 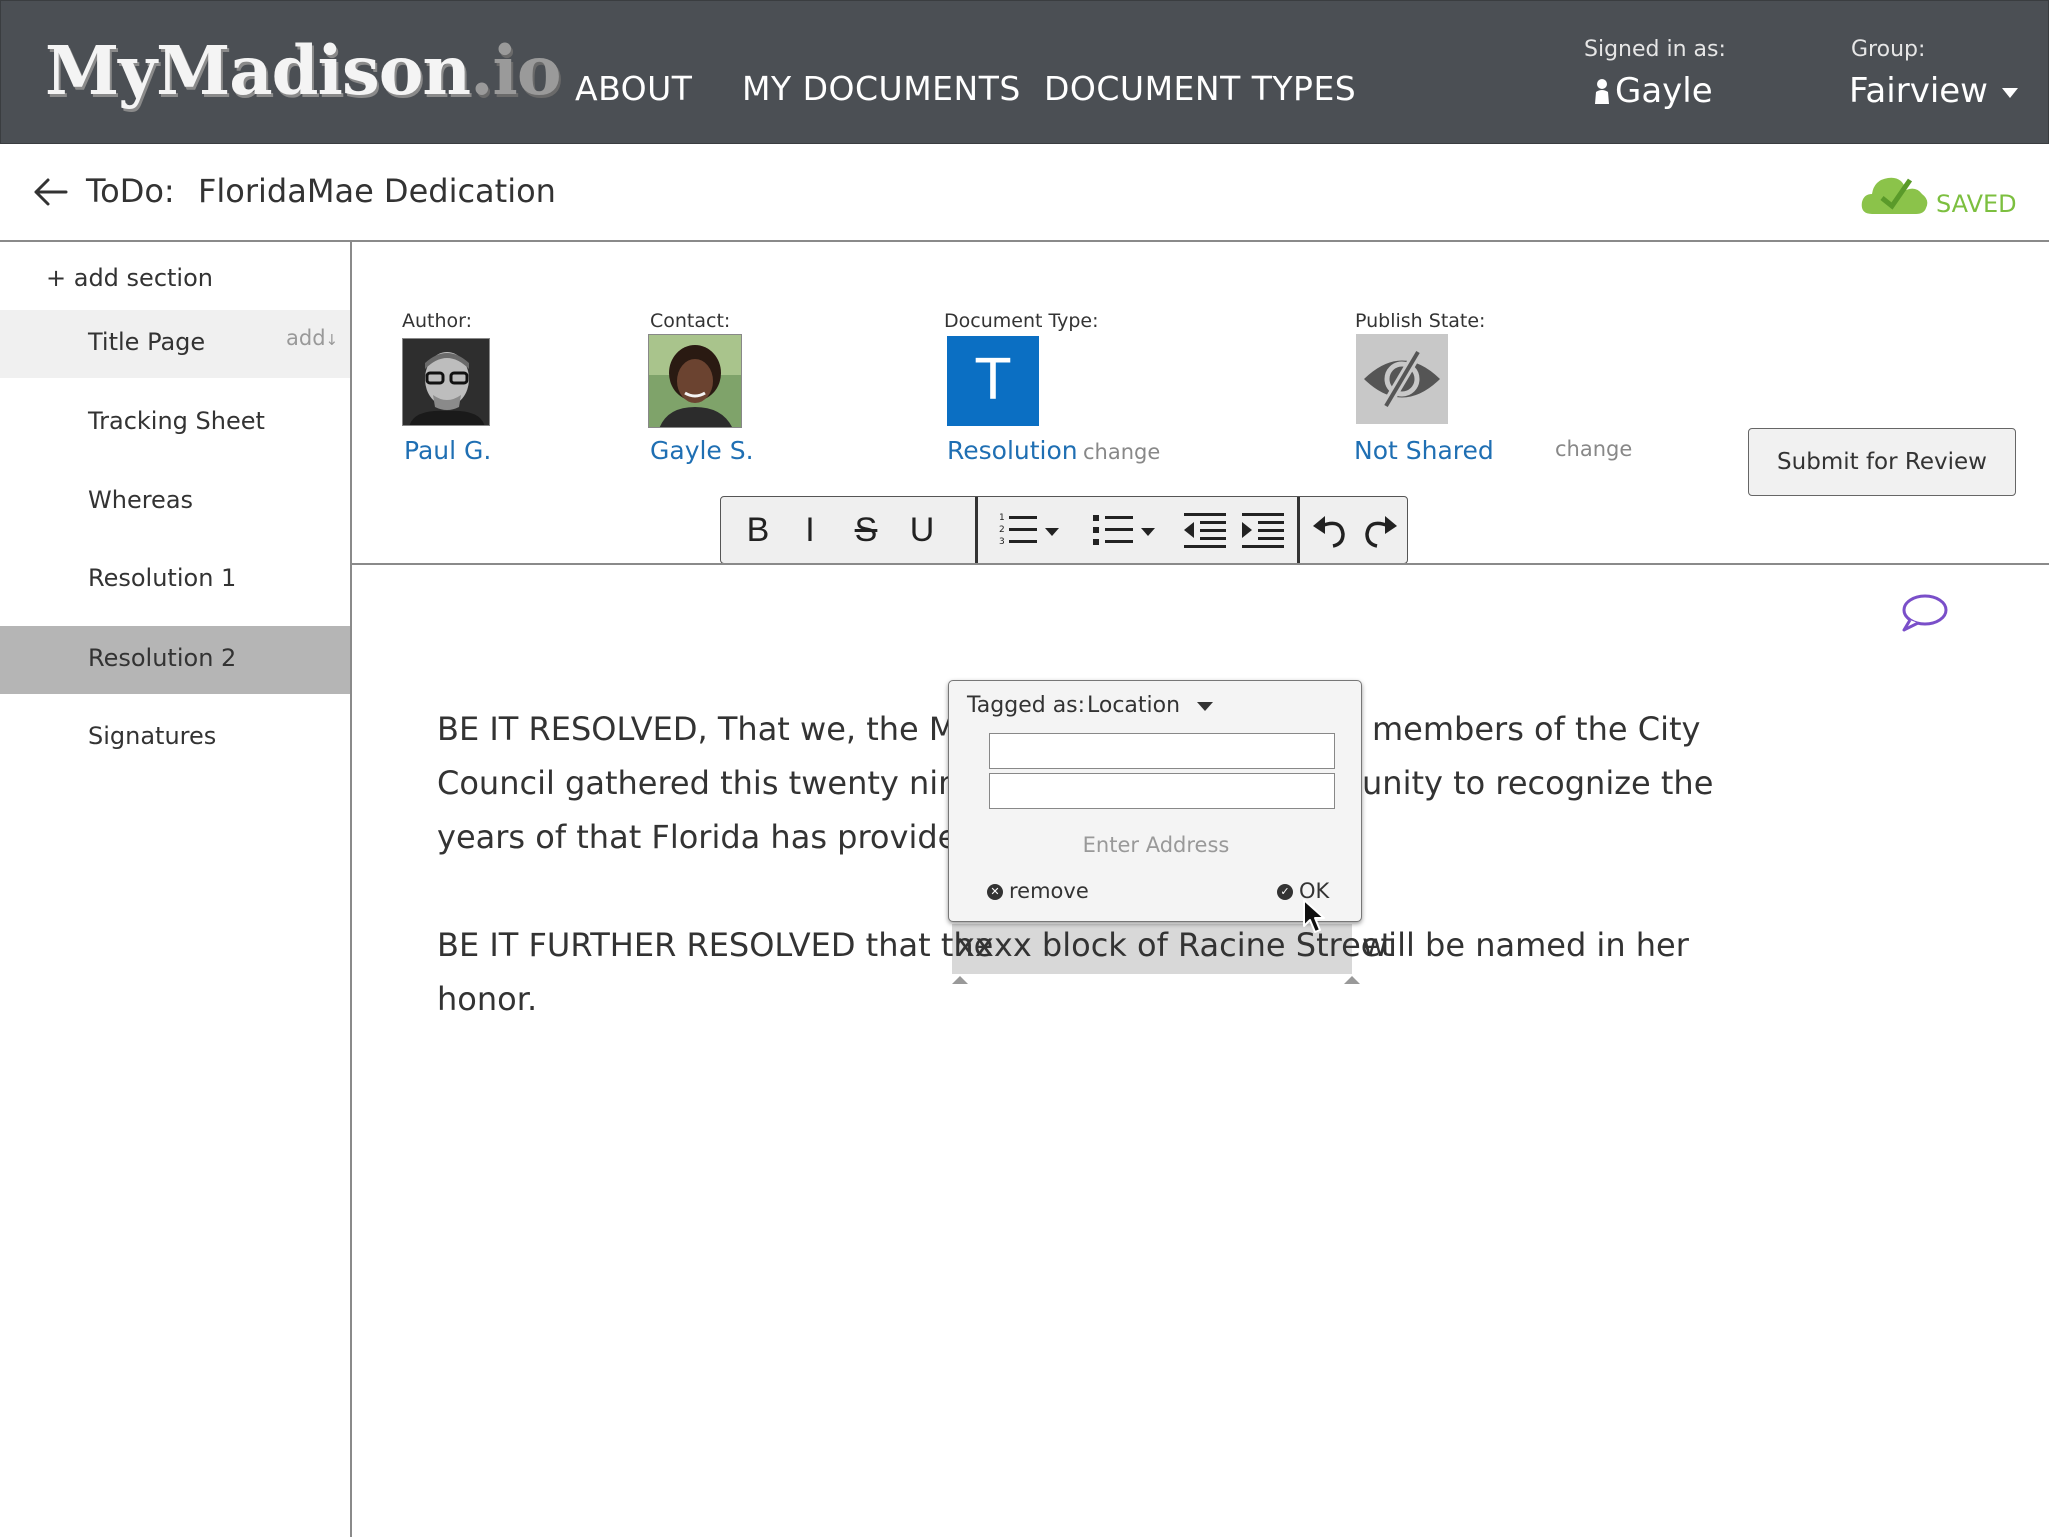 I want to click on ordered-list-icon: 1 2 3, so click(x=1029, y=530).